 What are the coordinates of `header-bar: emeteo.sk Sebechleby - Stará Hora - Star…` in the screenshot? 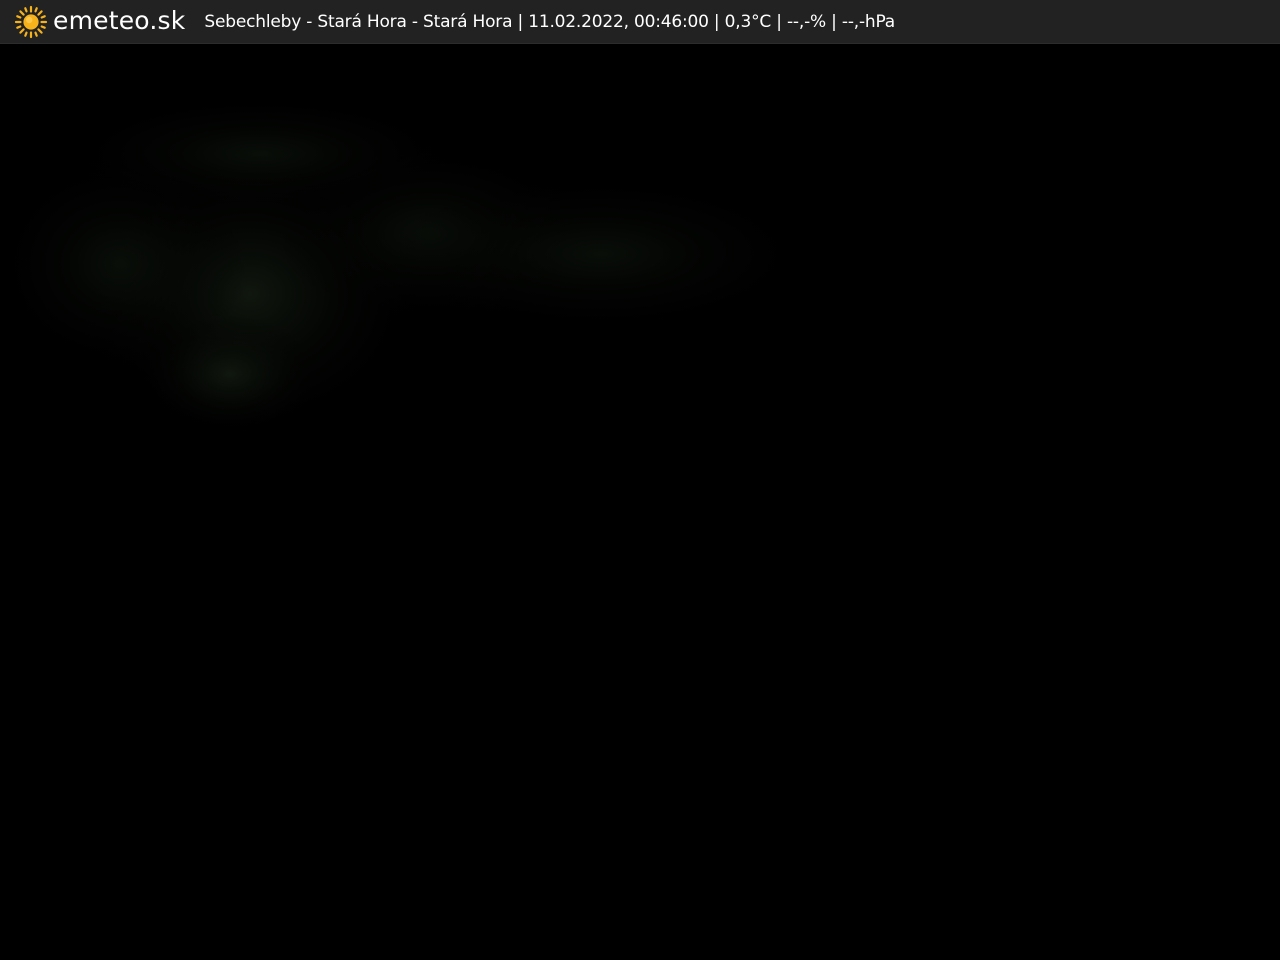 It's located at (640, 22).